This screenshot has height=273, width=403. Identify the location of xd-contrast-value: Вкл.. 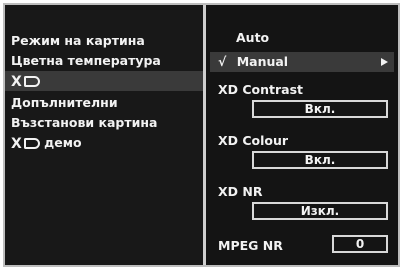
(320, 109).